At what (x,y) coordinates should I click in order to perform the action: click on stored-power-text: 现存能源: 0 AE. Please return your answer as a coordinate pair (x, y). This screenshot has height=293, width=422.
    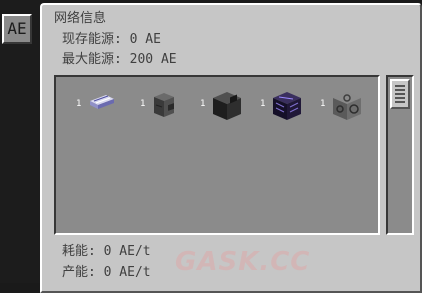
    Looking at the image, I should click on (111, 39).